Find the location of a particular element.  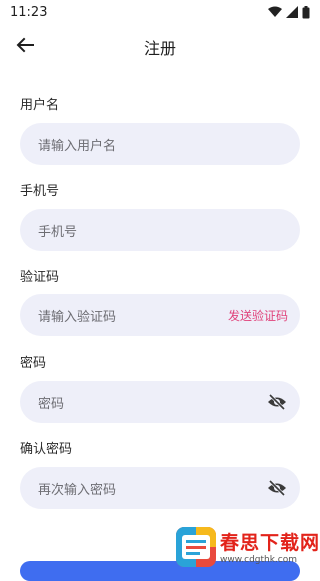

confirm-visibility-toggle is located at coordinates (277, 488).